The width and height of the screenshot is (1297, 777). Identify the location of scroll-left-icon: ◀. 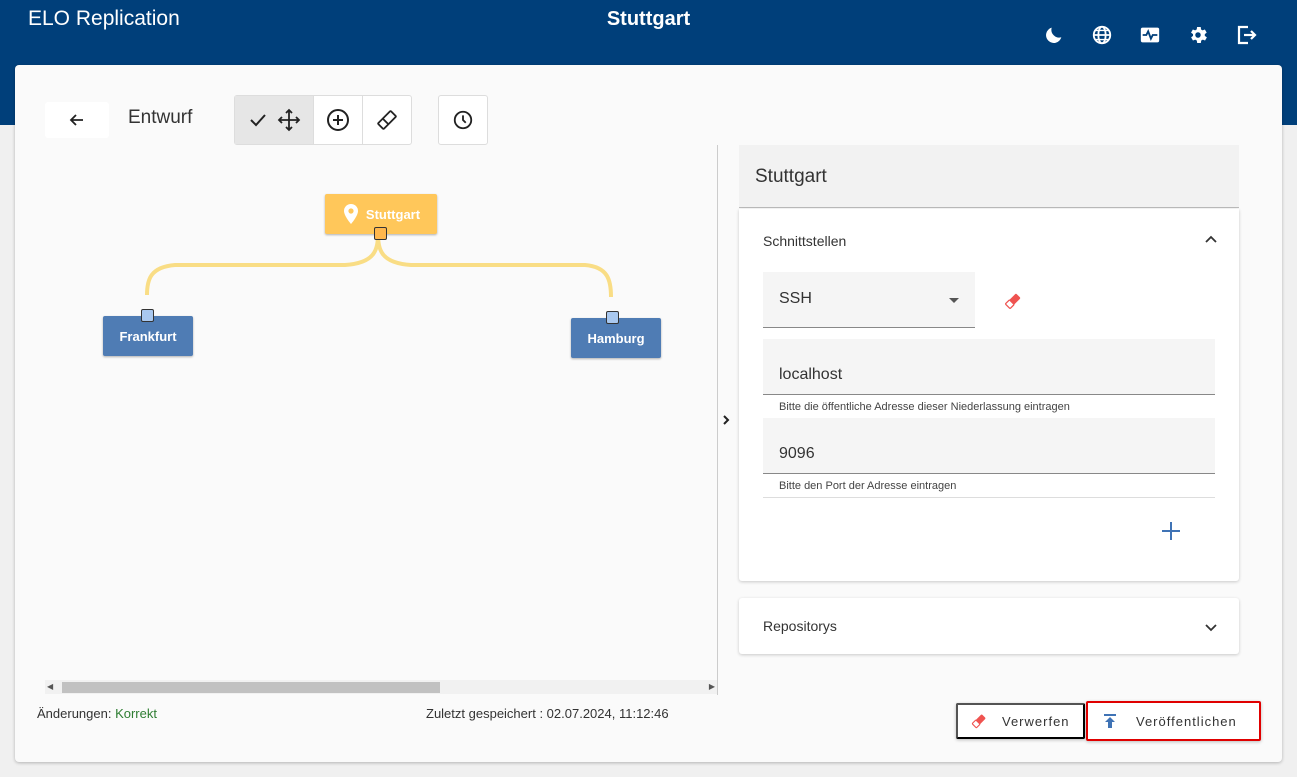
(50, 687).